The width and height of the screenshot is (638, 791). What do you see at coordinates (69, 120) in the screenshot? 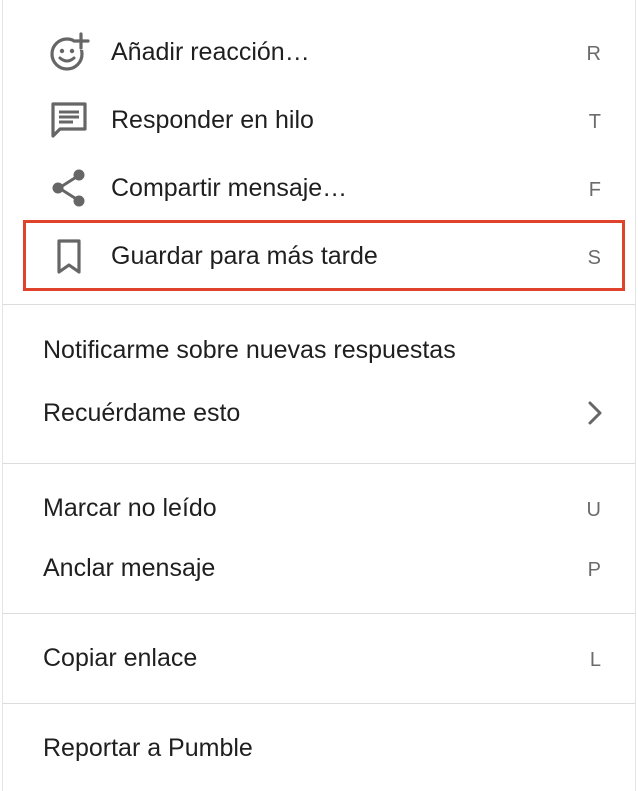
I see `thread-comment-icon` at bounding box center [69, 120].